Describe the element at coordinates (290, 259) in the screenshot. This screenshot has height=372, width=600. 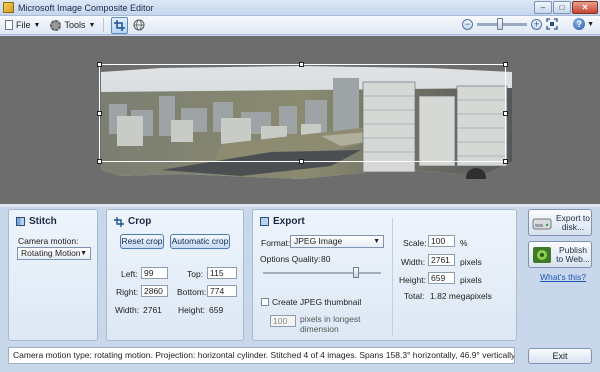
I see `quality-label: Options Quality:` at that location.